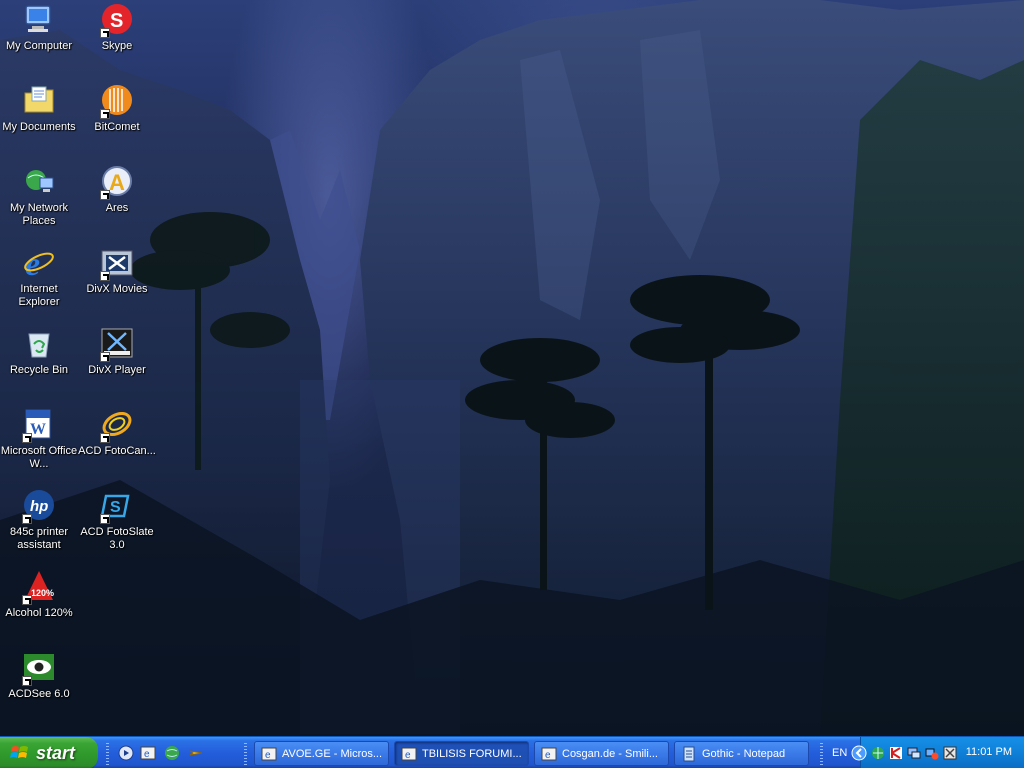 This screenshot has height=768, width=1024. I want to click on taskbar-button-label: Gothic - Notepad, so click(744, 753).